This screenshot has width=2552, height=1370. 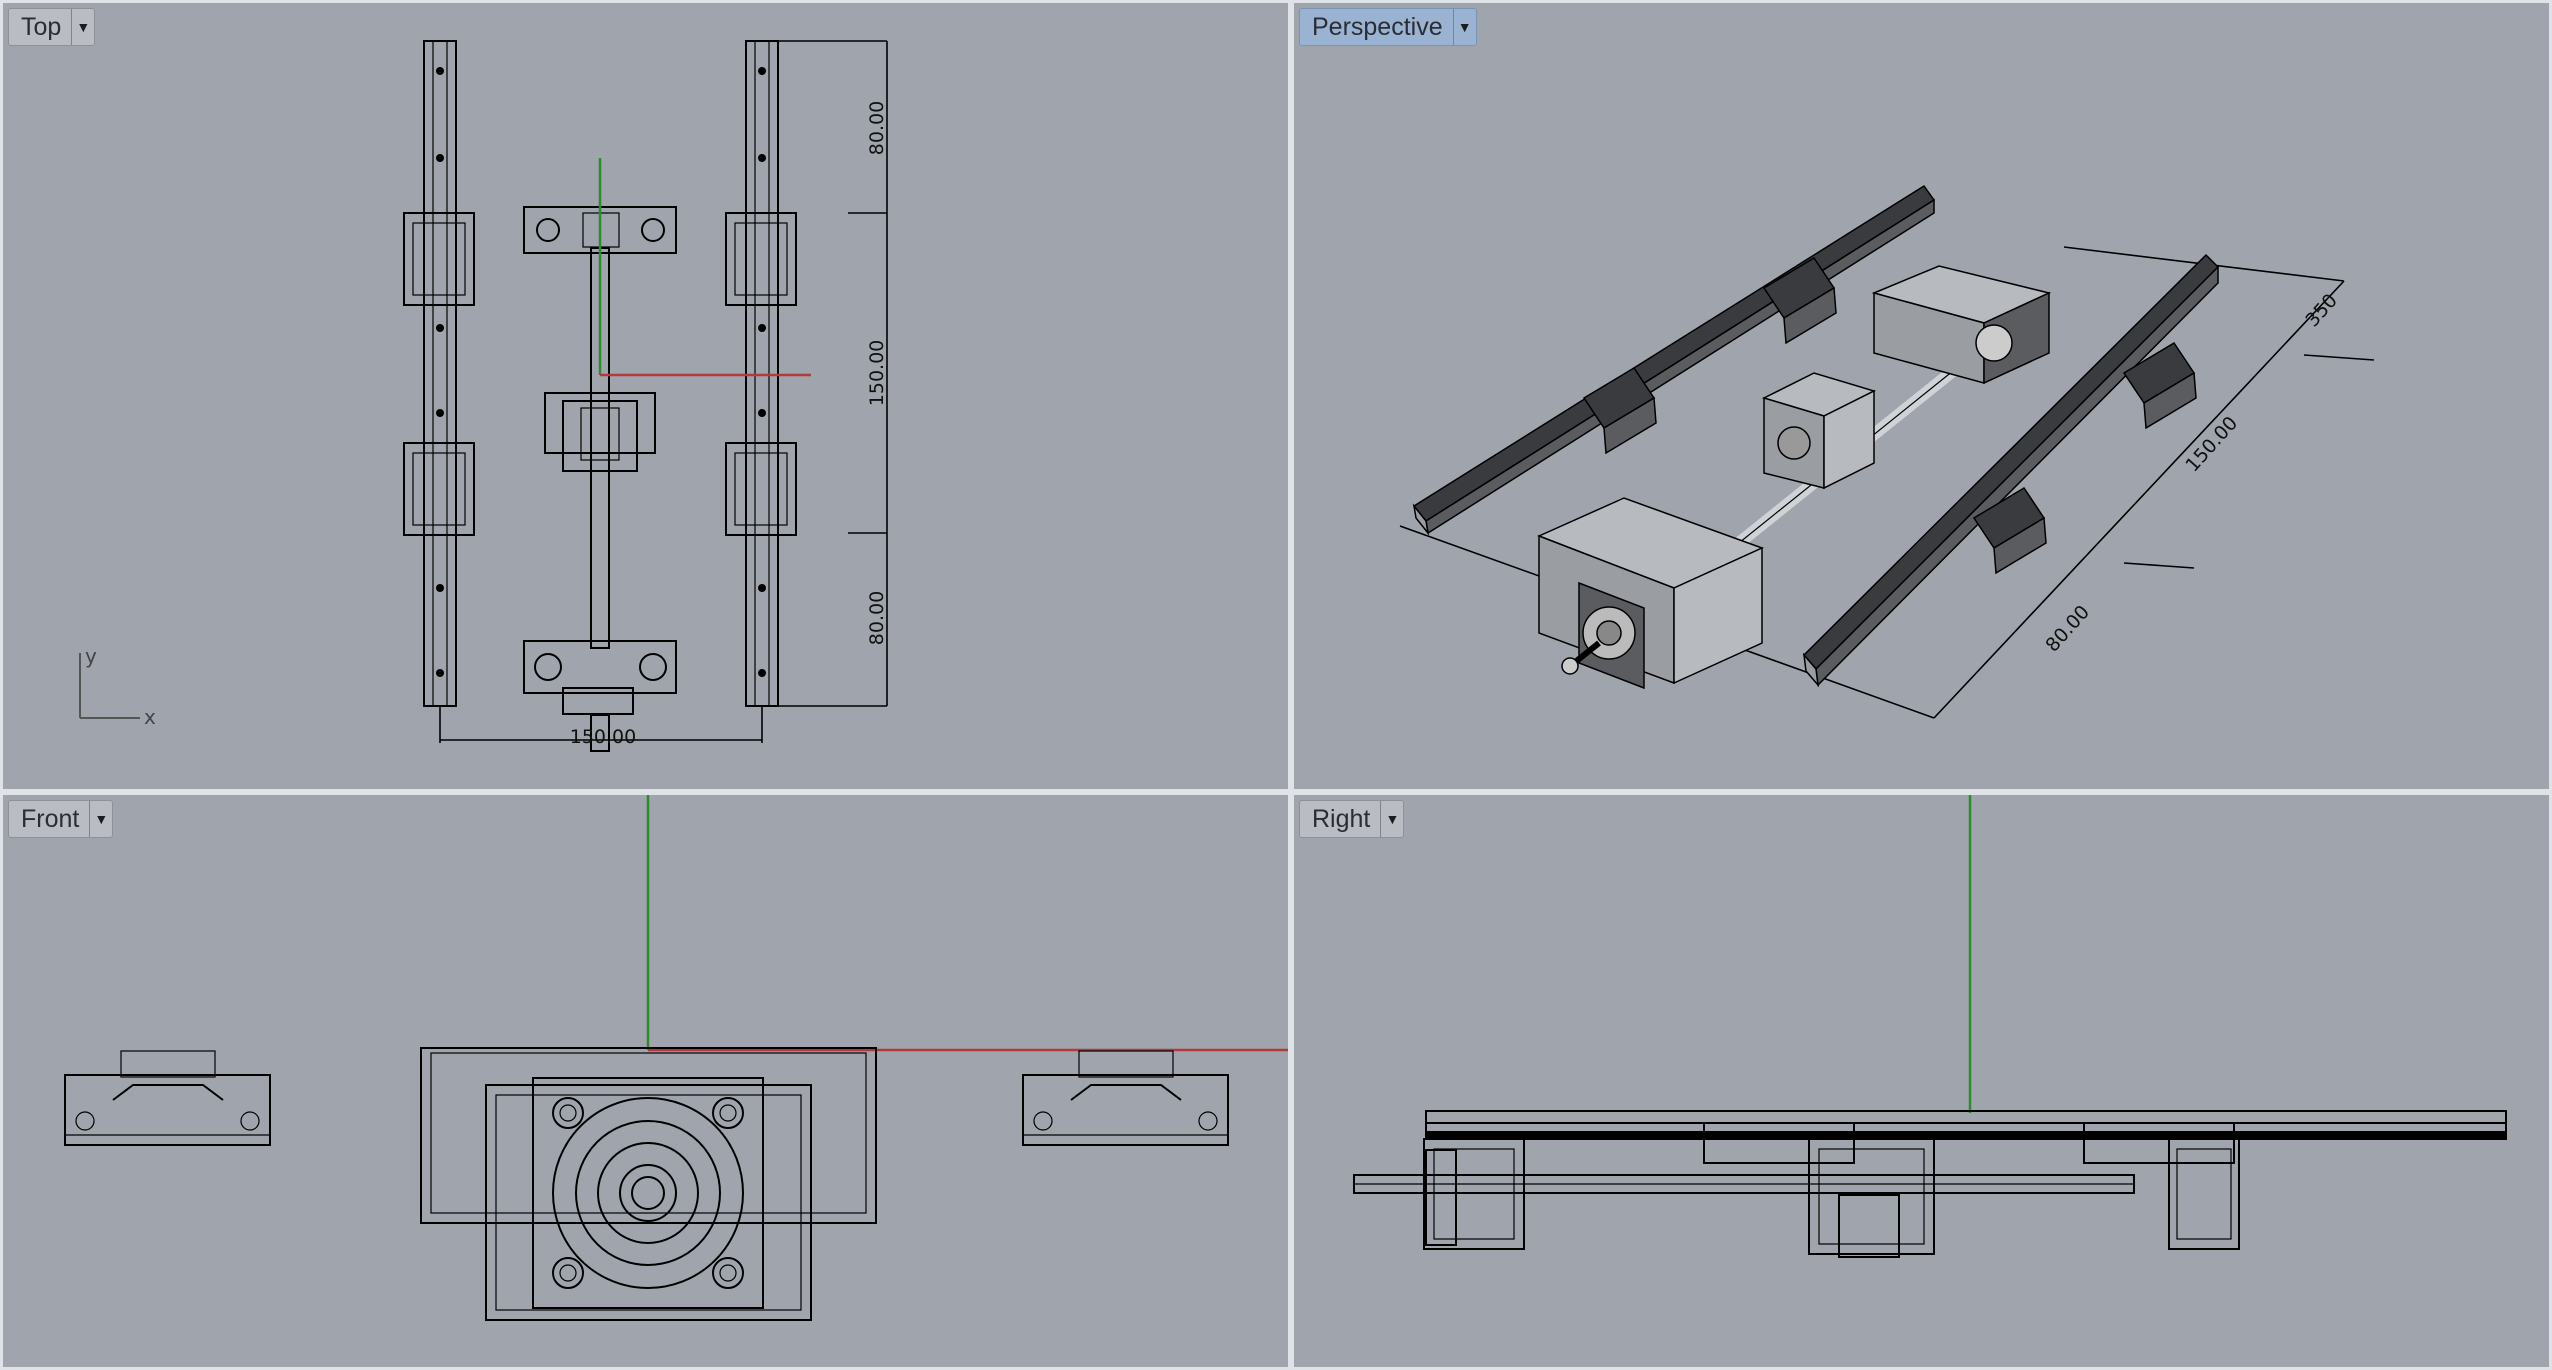 I want to click on right-carriage-front, so click(x=1125, y=1098).